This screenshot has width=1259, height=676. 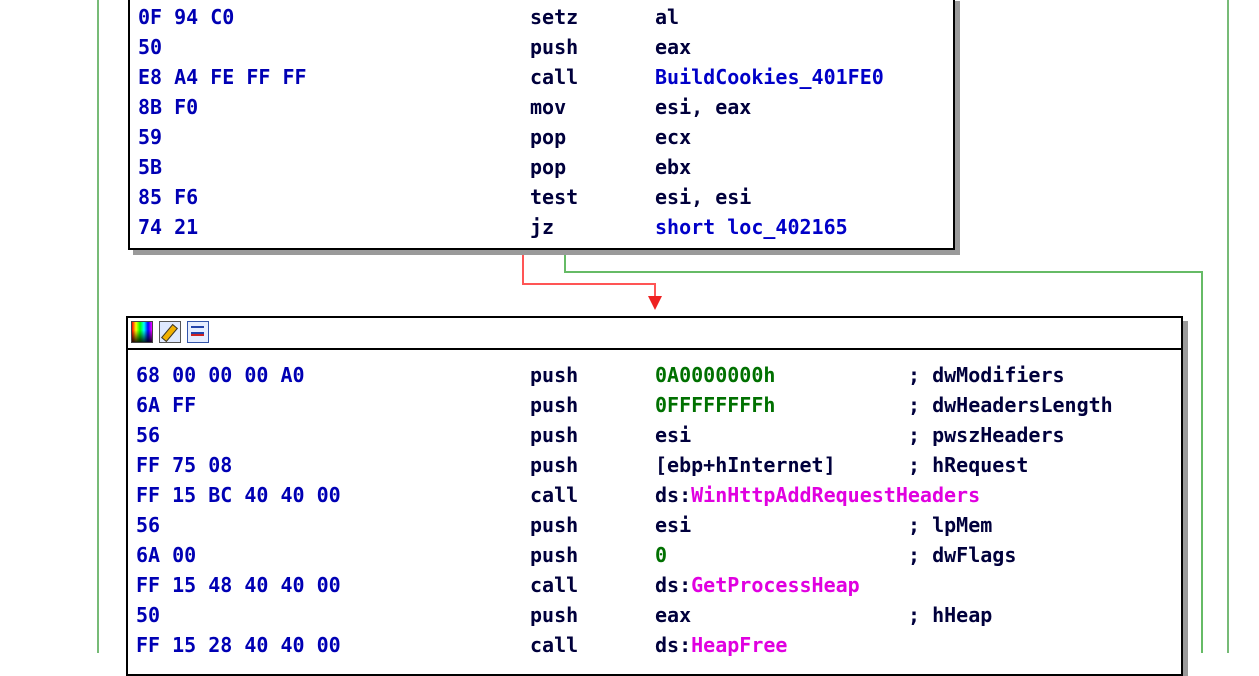 What do you see at coordinates (168, 227) in the screenshot?
I see `instruction-bytes: 74 21` at bounding box center [168, 227].